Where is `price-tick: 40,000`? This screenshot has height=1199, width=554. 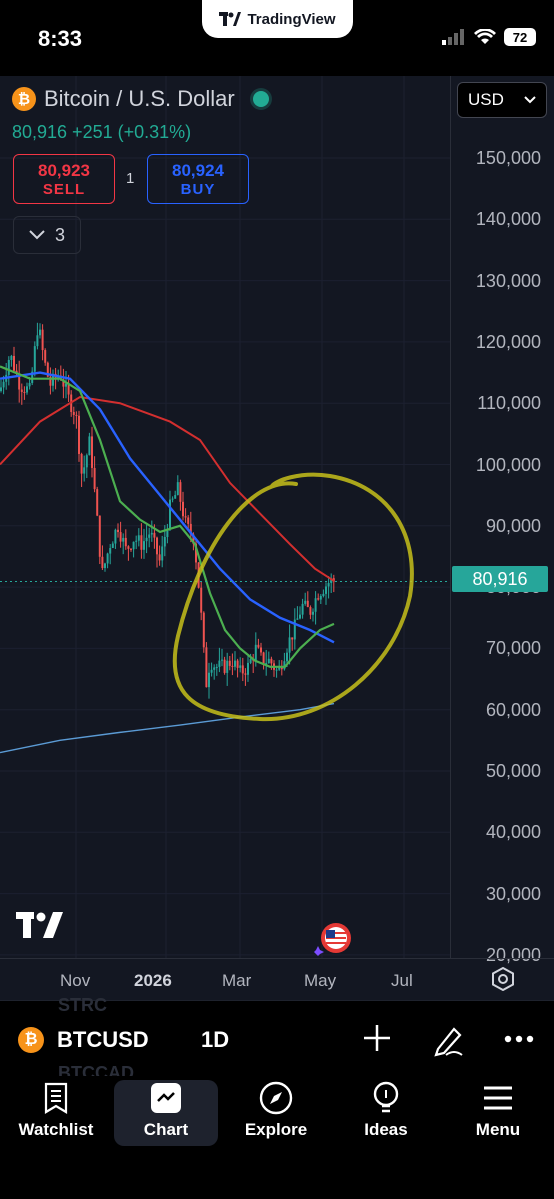 price-tick: 40,000 is located at coordinates (513, 832).